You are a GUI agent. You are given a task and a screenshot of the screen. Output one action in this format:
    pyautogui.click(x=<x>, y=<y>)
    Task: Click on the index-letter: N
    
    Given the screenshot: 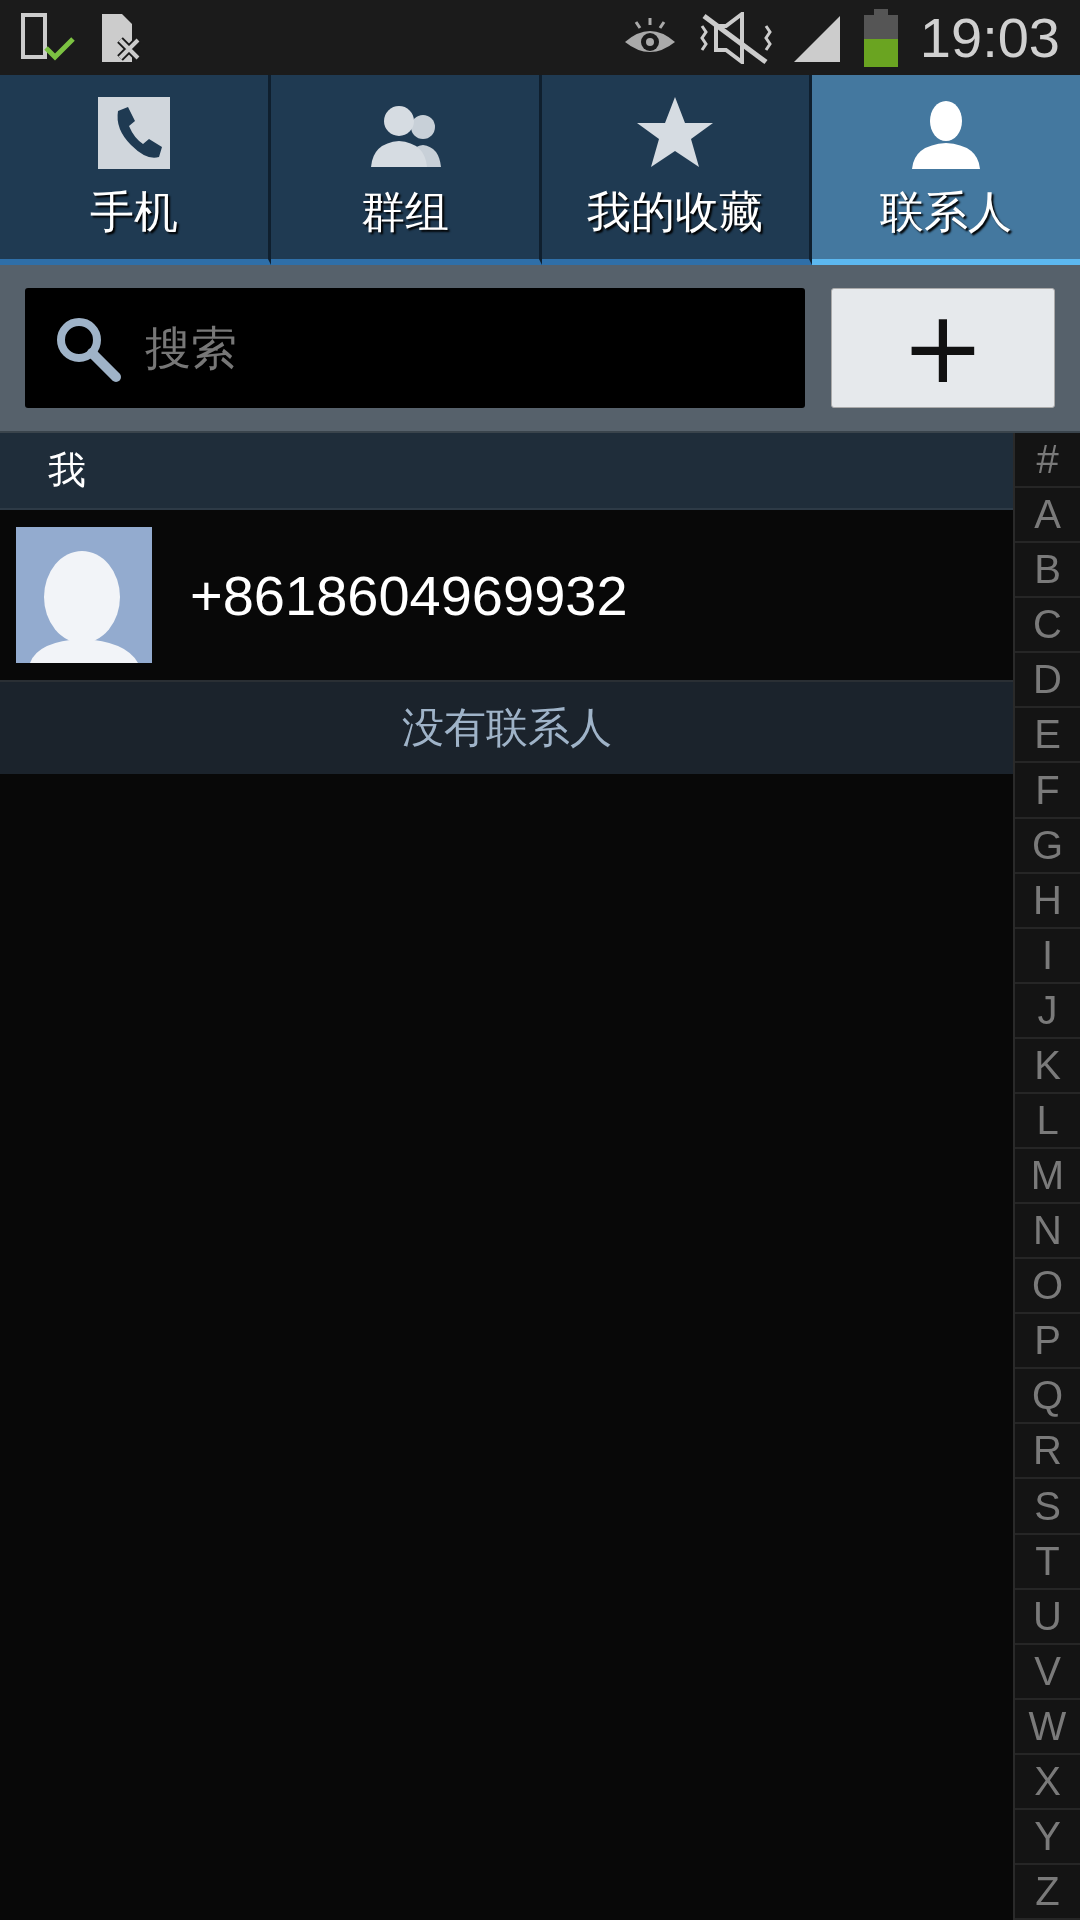 What is the action you would take?
    pyautogui.click(x=1047, y=1232)
    